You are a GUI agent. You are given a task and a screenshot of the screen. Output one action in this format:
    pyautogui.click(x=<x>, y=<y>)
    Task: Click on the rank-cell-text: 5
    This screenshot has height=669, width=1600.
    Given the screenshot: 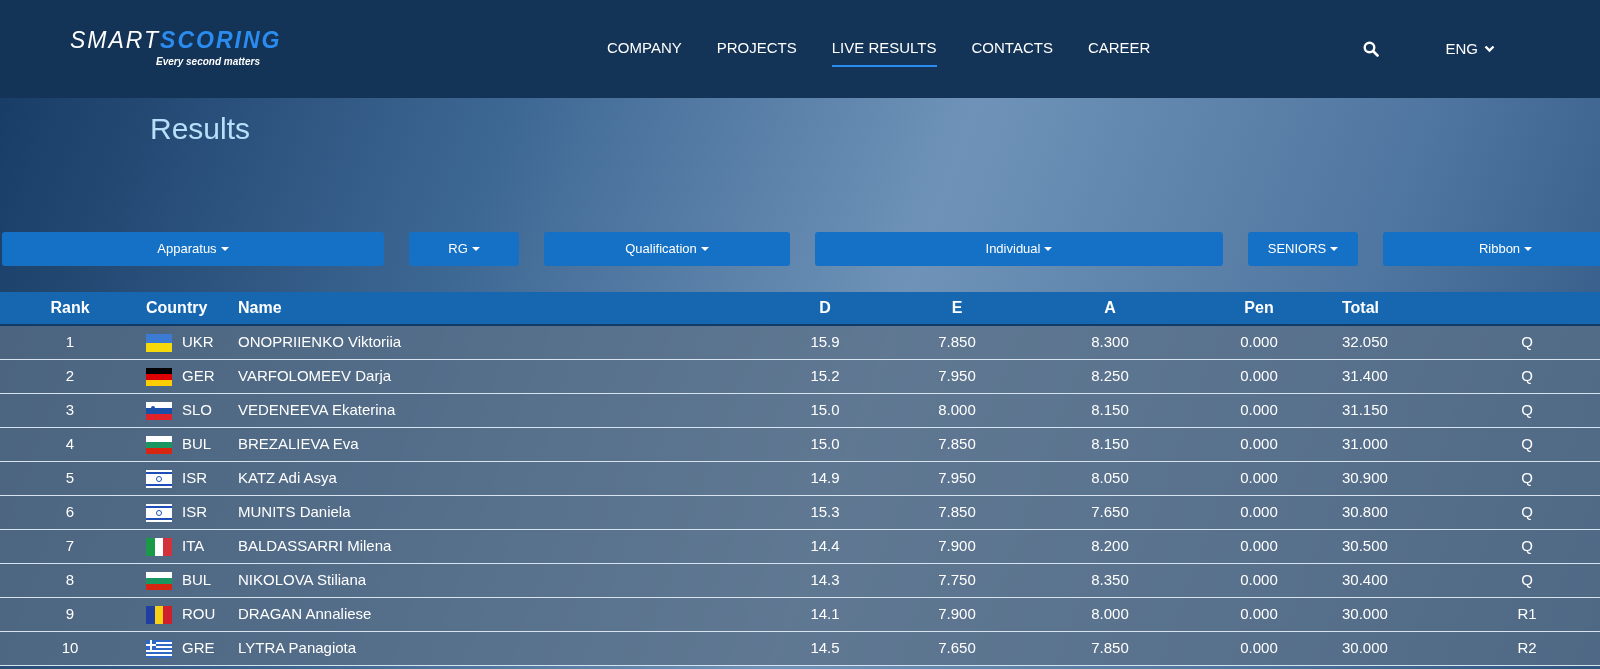 What is the action you would take?
    pyautogui.click(x=70, y=478)
    